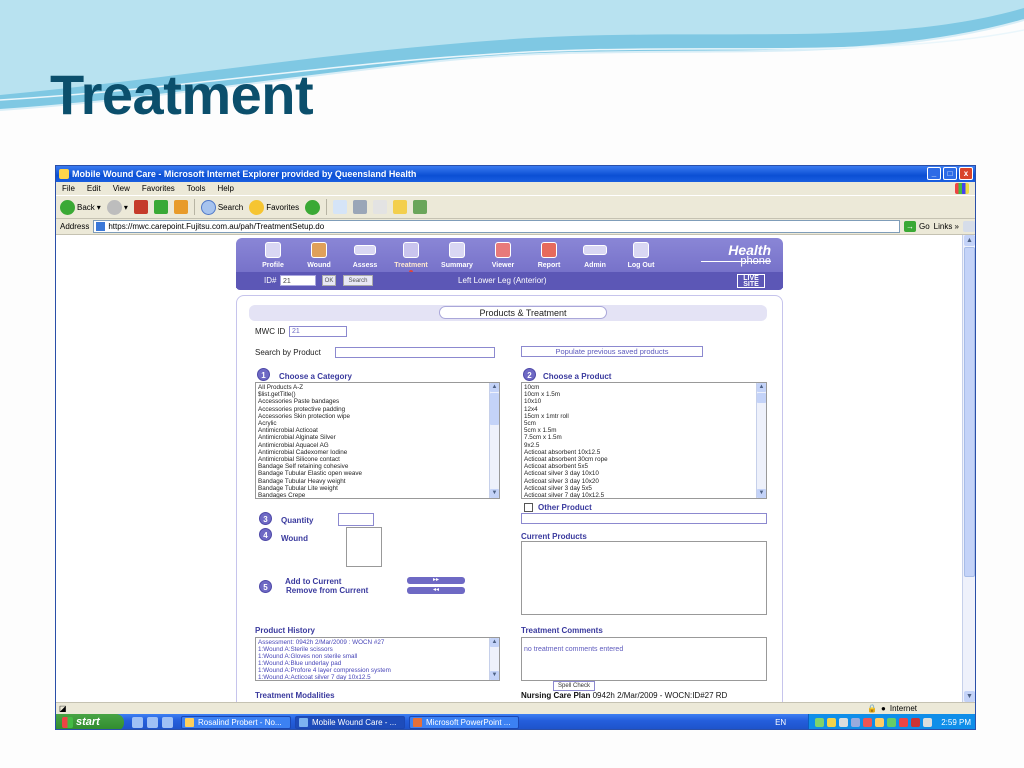 This screenshot has height=768, width=1024. I want to click on nav-profile: Profile, so click(273, 258).